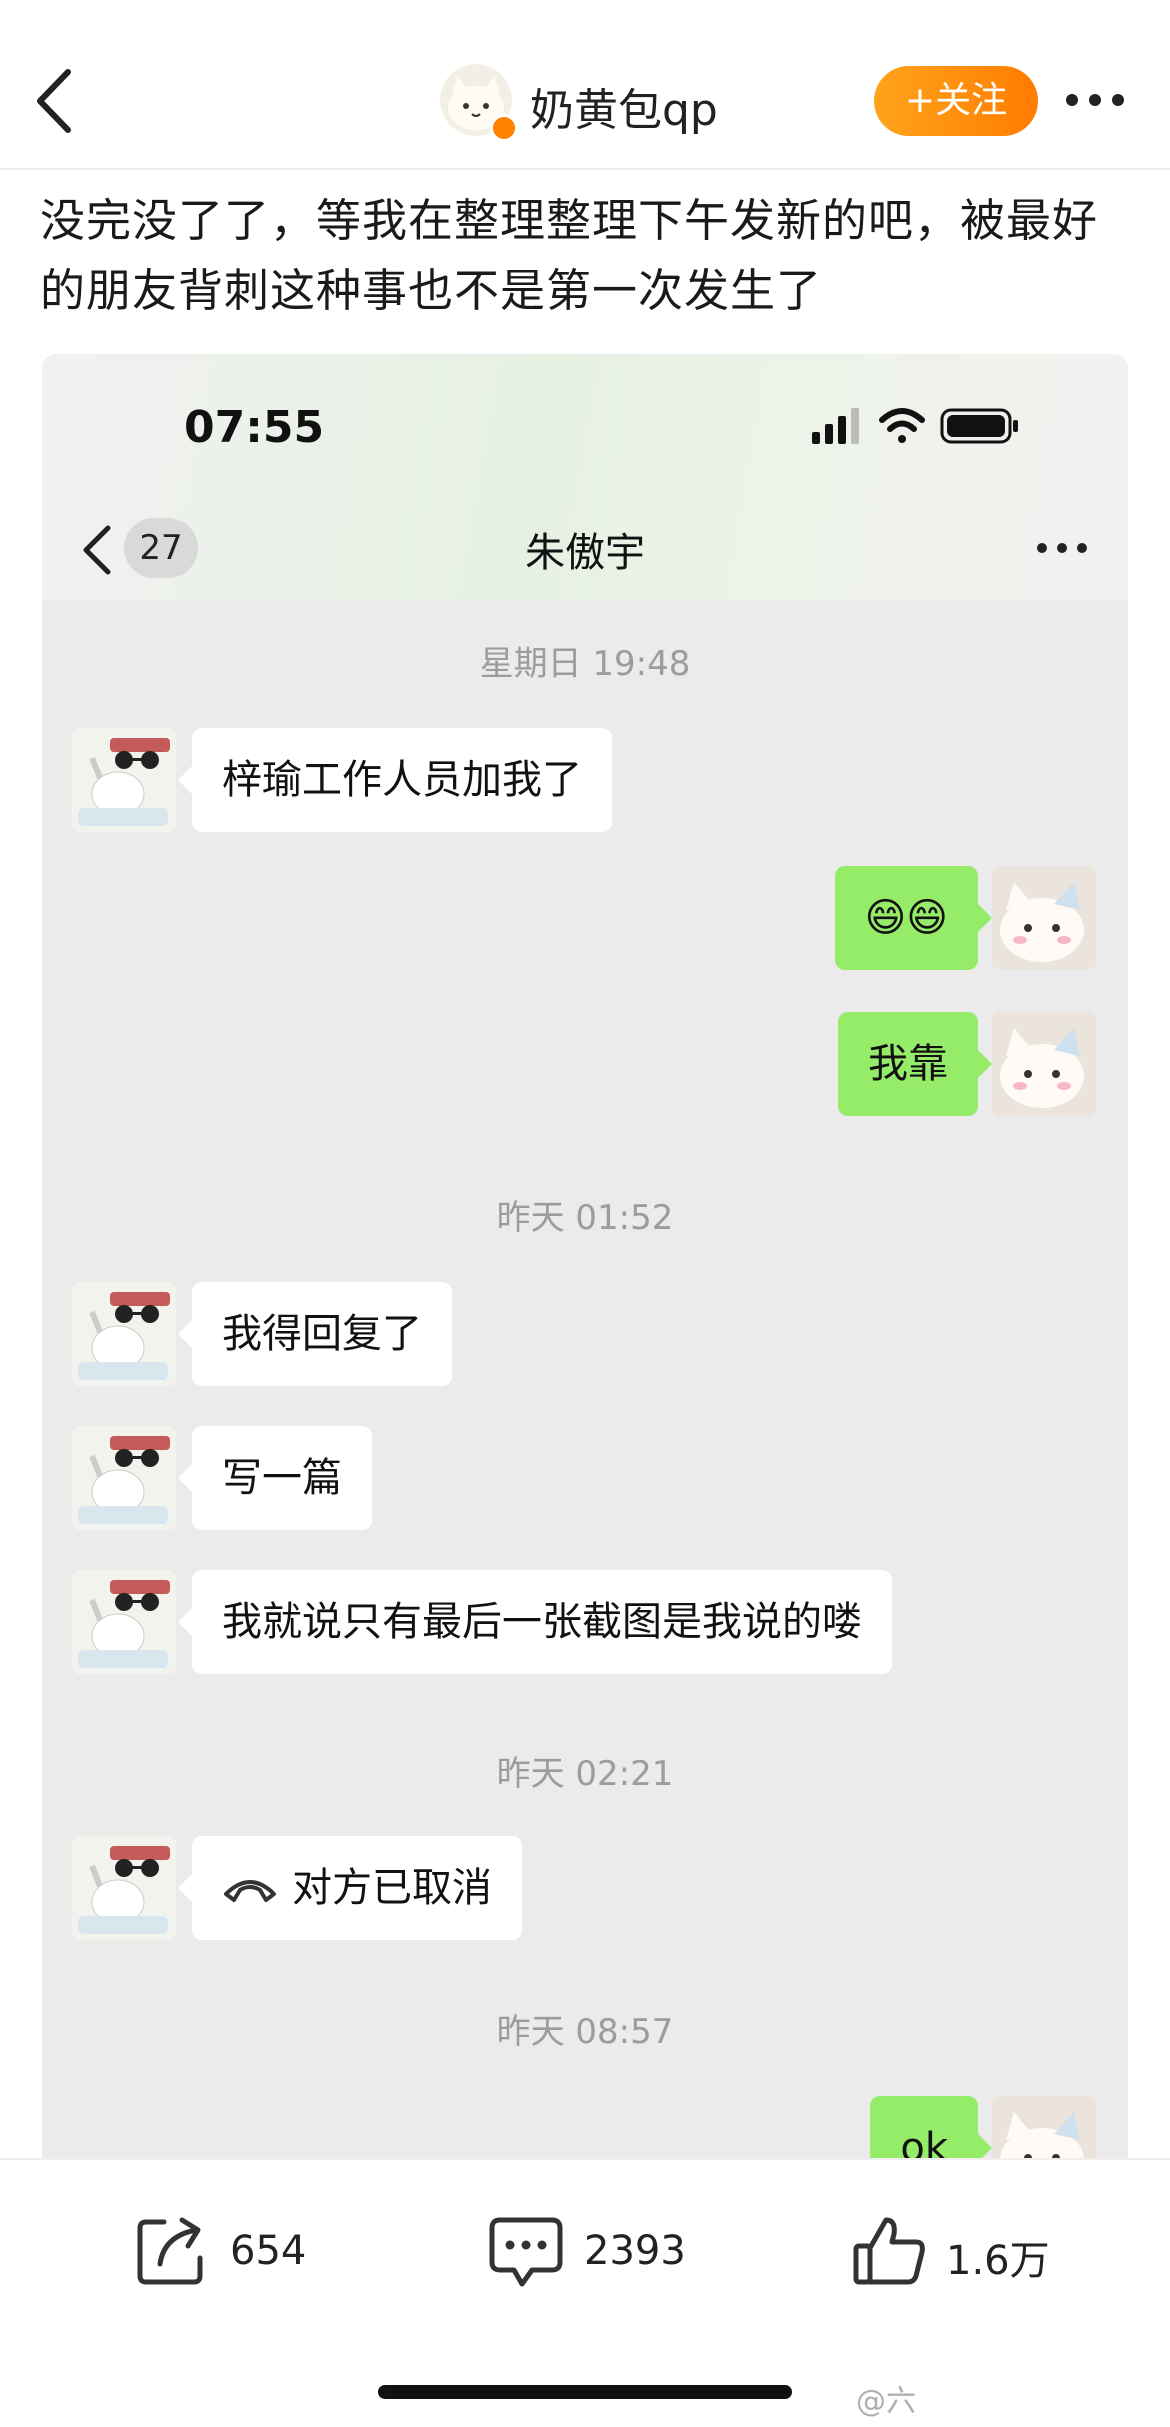 This screenshot has width=1170, height=2427. What do you see at coordinates (569, 255) in the screenshot?
I see `post-text: 没完没了了，等我在整理整理下午发新的吧，被最好的朋友背刺这种事也不是第一次发生了` at bounding box center [569, 255].